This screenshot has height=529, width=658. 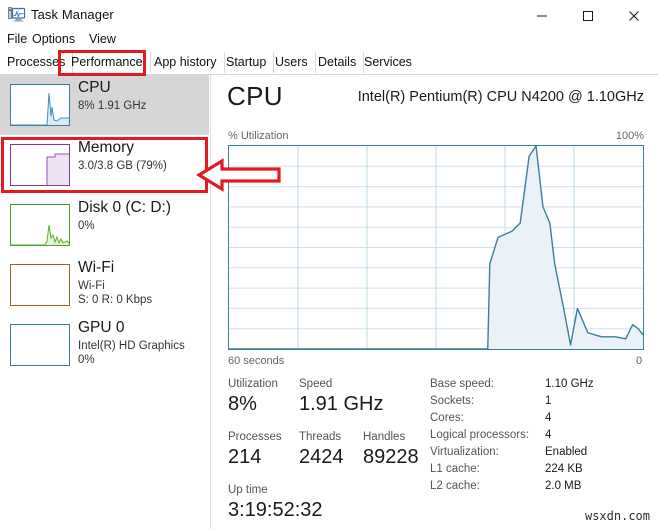 I want to click on minimize-icon, so click(x=542, y=15).